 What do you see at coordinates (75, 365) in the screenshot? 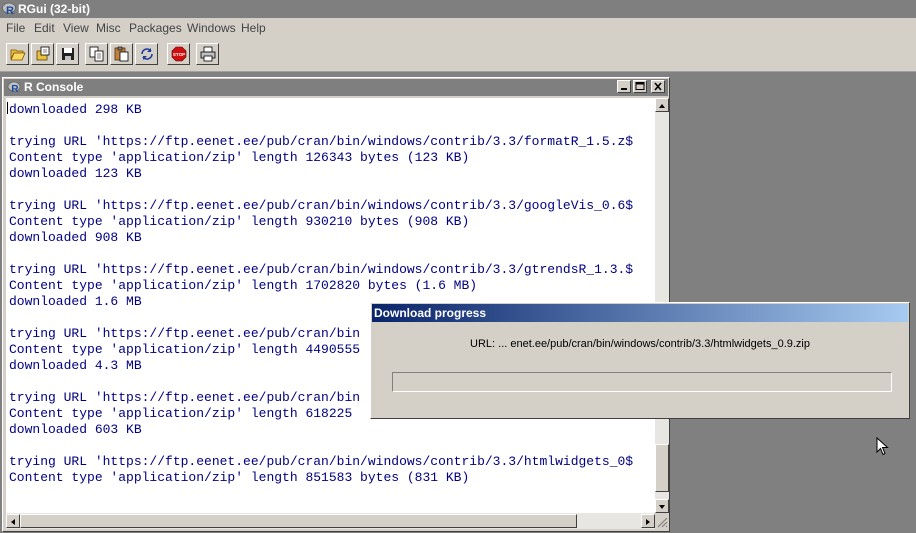
I see `console-line: downloaded 4.3 MB` at bounding box center [75, 365].